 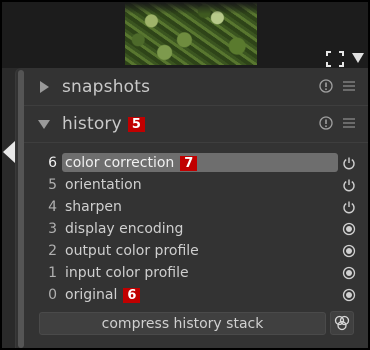 I want to click on create-style-icon, so click(x=342, y=323).